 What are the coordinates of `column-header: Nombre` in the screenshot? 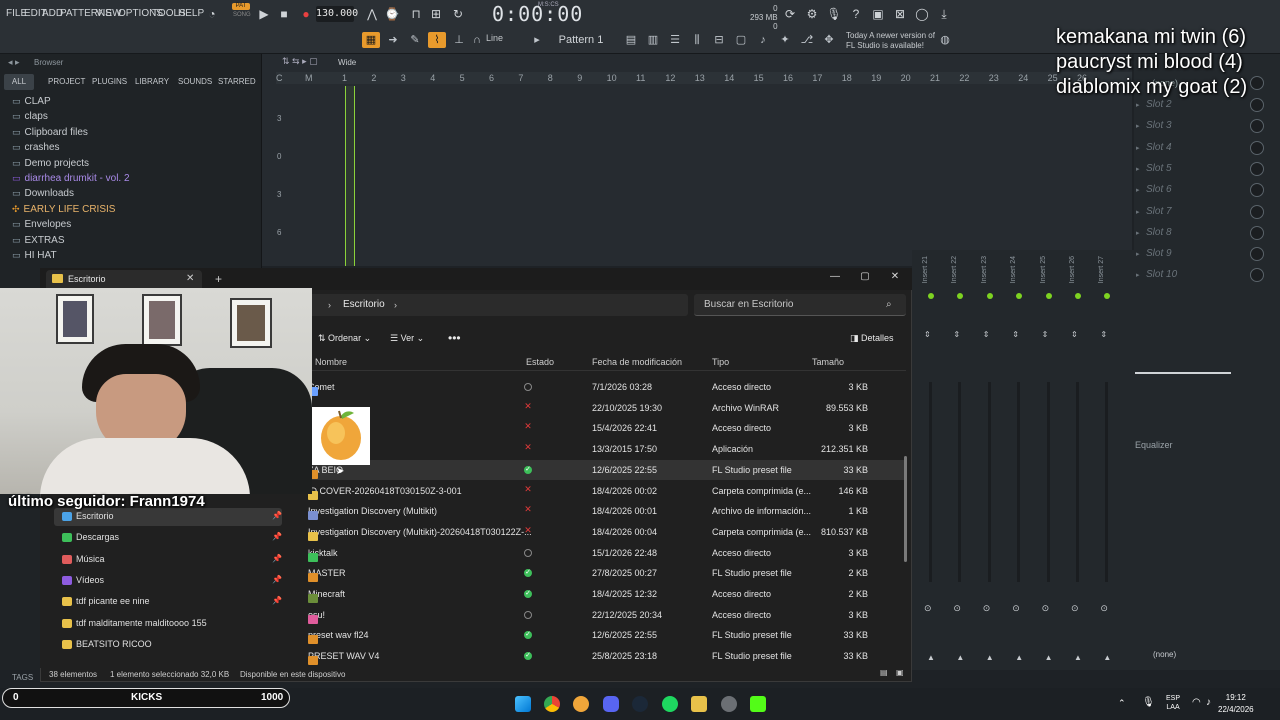 It's located at (331, 362).